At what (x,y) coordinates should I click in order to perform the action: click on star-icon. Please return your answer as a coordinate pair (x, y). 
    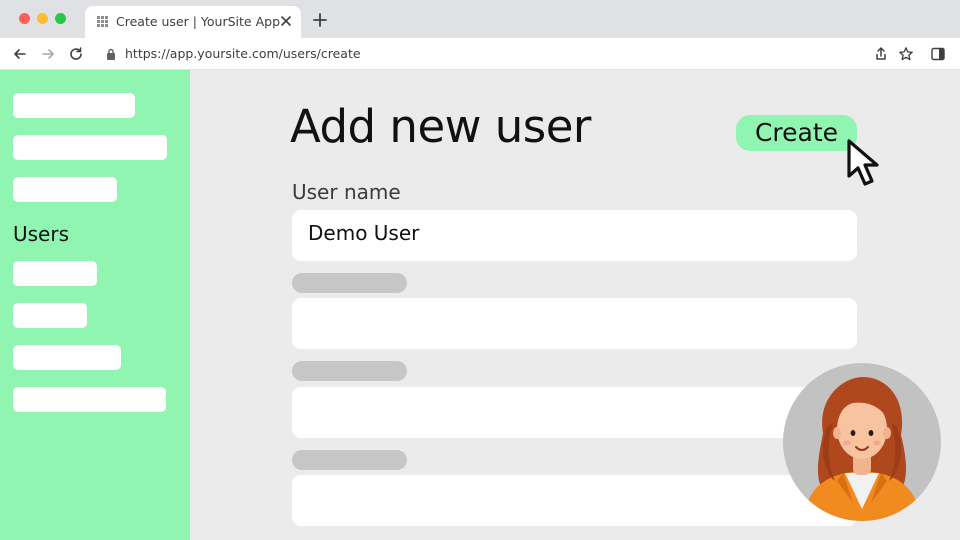
    Looking at the image, I should click on (906, 54).